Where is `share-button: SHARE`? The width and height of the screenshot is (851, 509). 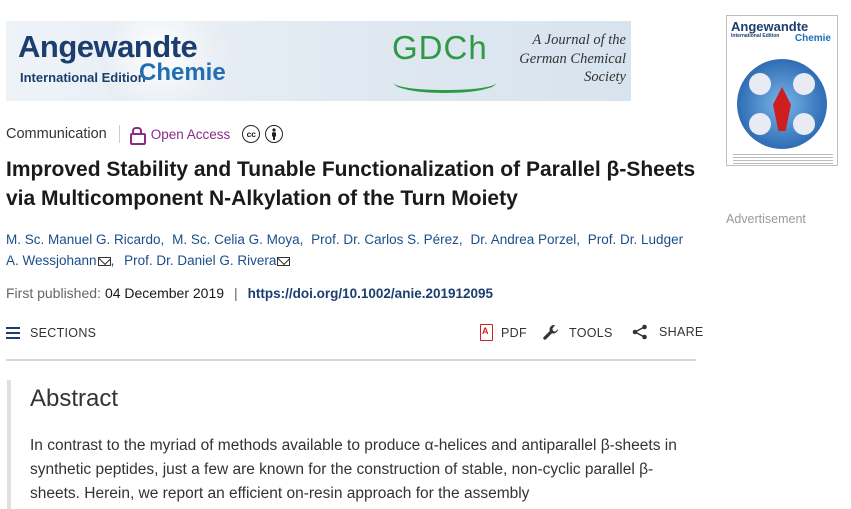
share-button: SHARE is located at coordinates (668, 332).